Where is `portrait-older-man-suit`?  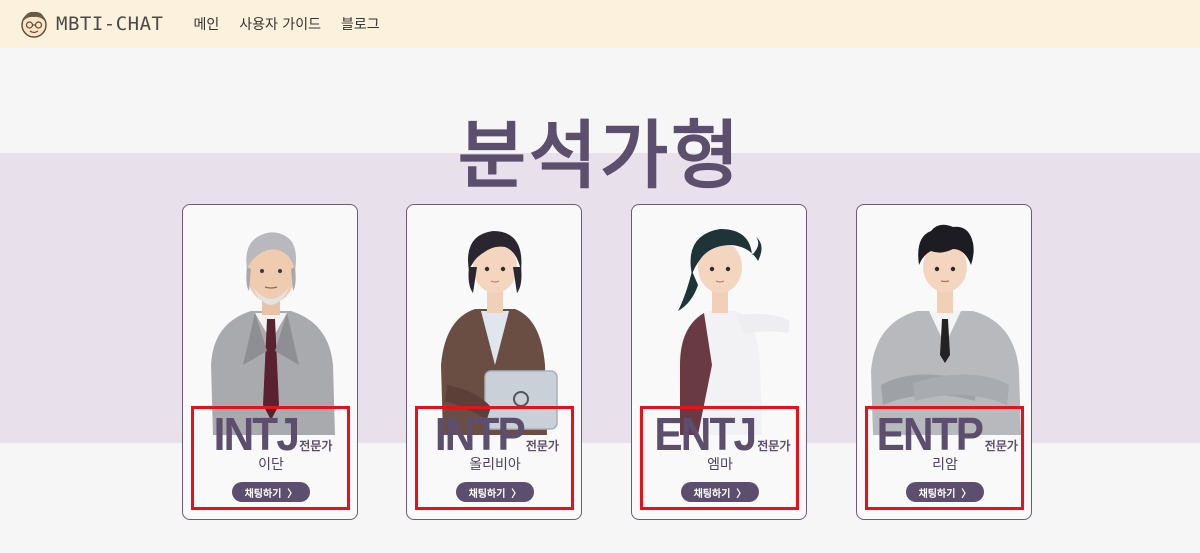 portrait-older-man-suit is located at coordinates (273, 333).